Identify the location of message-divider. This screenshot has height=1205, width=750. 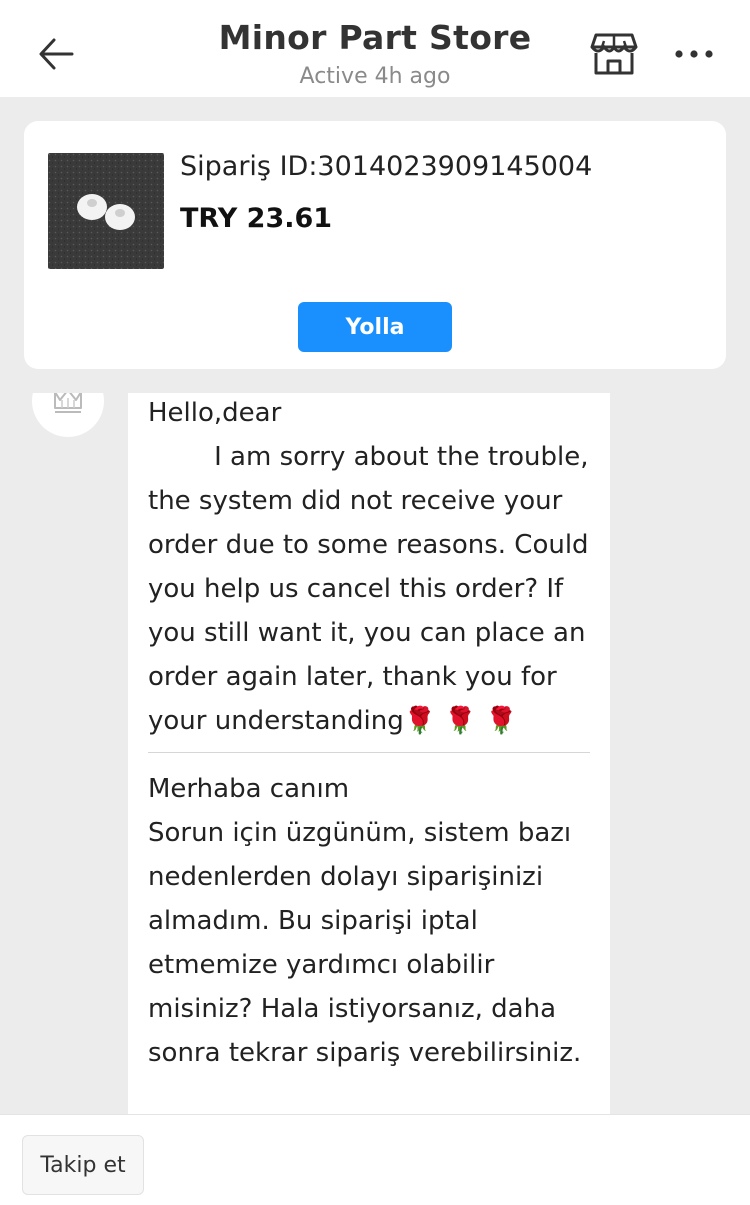
(369, 752).